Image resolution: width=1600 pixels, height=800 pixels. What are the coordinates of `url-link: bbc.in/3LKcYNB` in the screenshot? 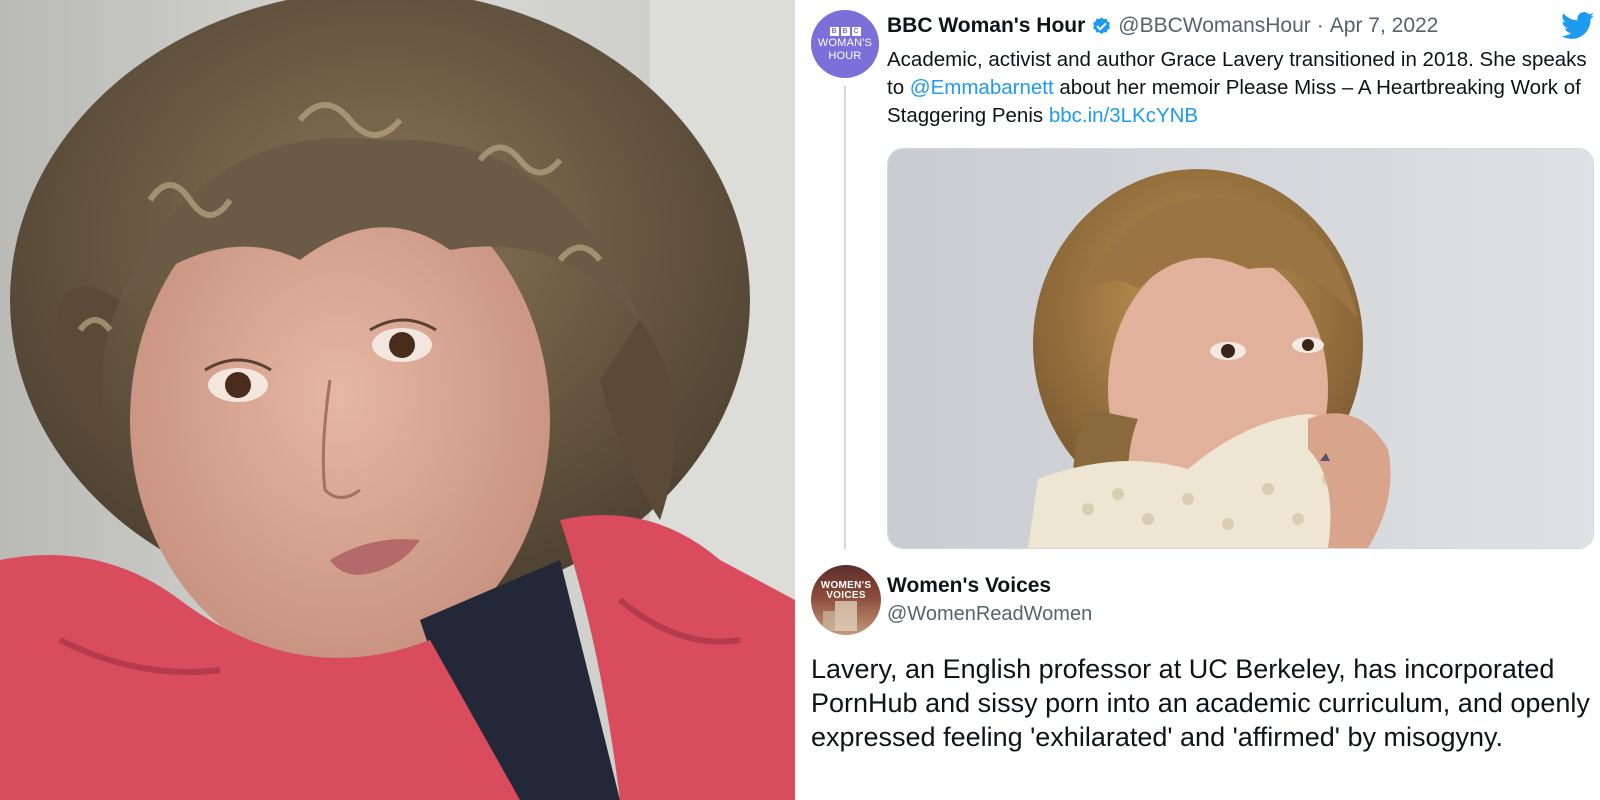 It's located at (1123, 115).